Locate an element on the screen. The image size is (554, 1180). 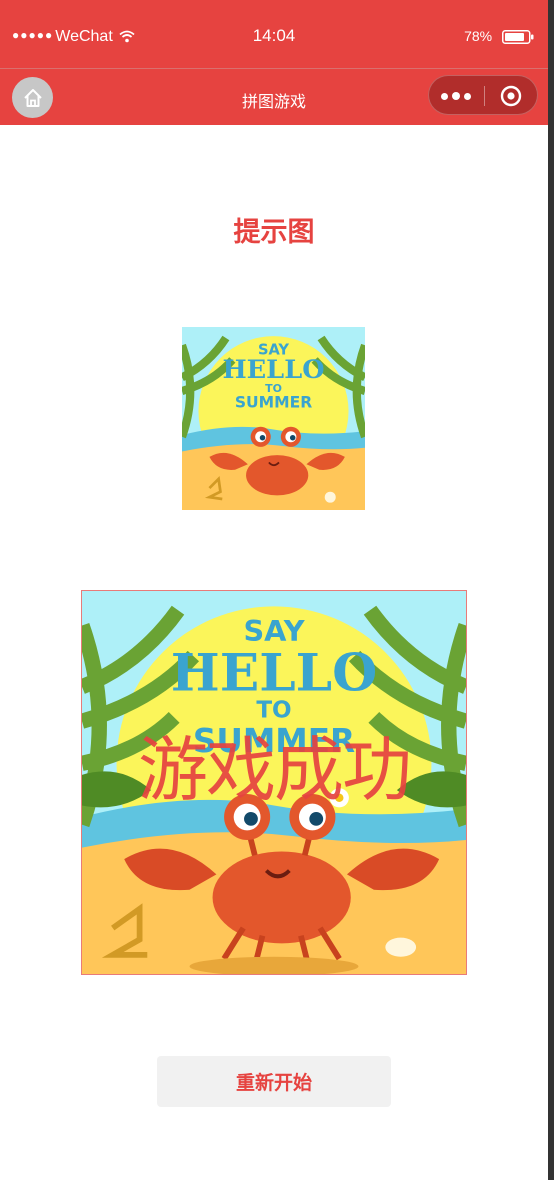
hint-hello-text: HELLO is located at coordinates (273, 370).